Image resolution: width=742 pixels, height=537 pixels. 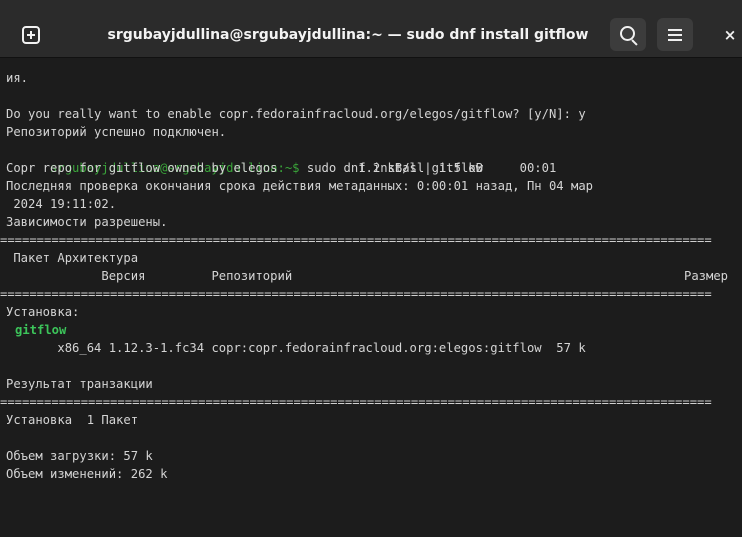 What do you see at coordinates (675, 34) in the screenshot?
I see `menu-button` at bounding box center [675, 34].